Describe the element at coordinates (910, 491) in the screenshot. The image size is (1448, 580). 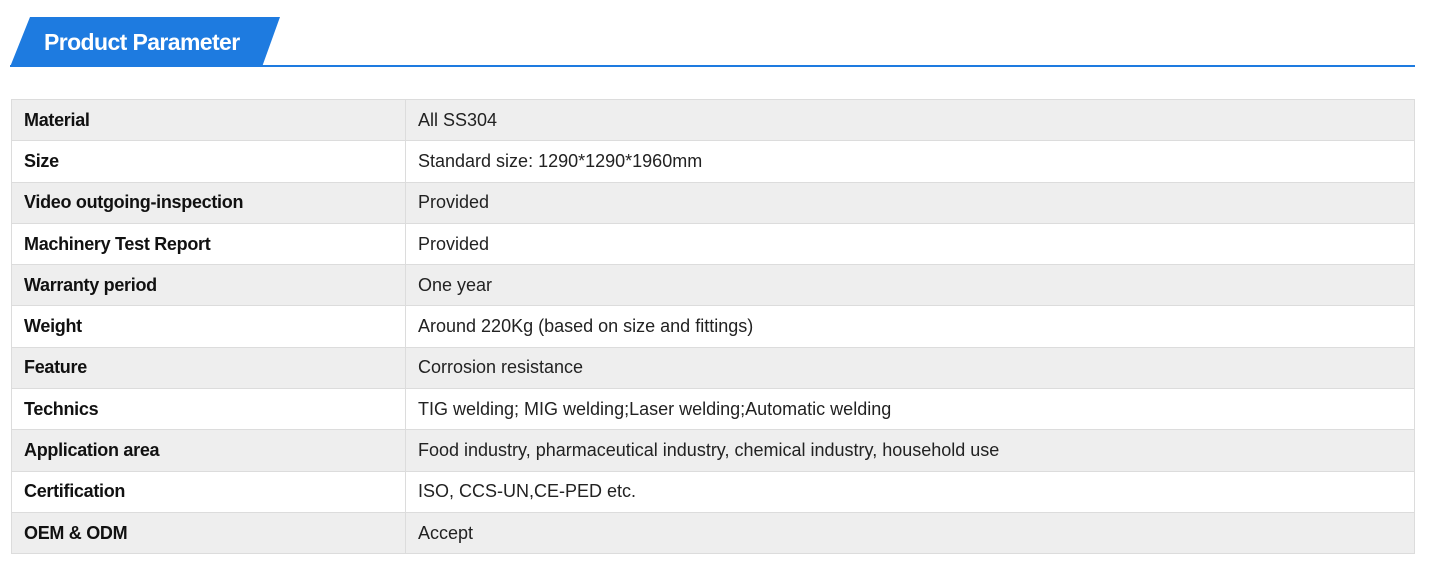
I see `parameter-value: ISO, CCS-UN,CE-PED etc.` at that location.